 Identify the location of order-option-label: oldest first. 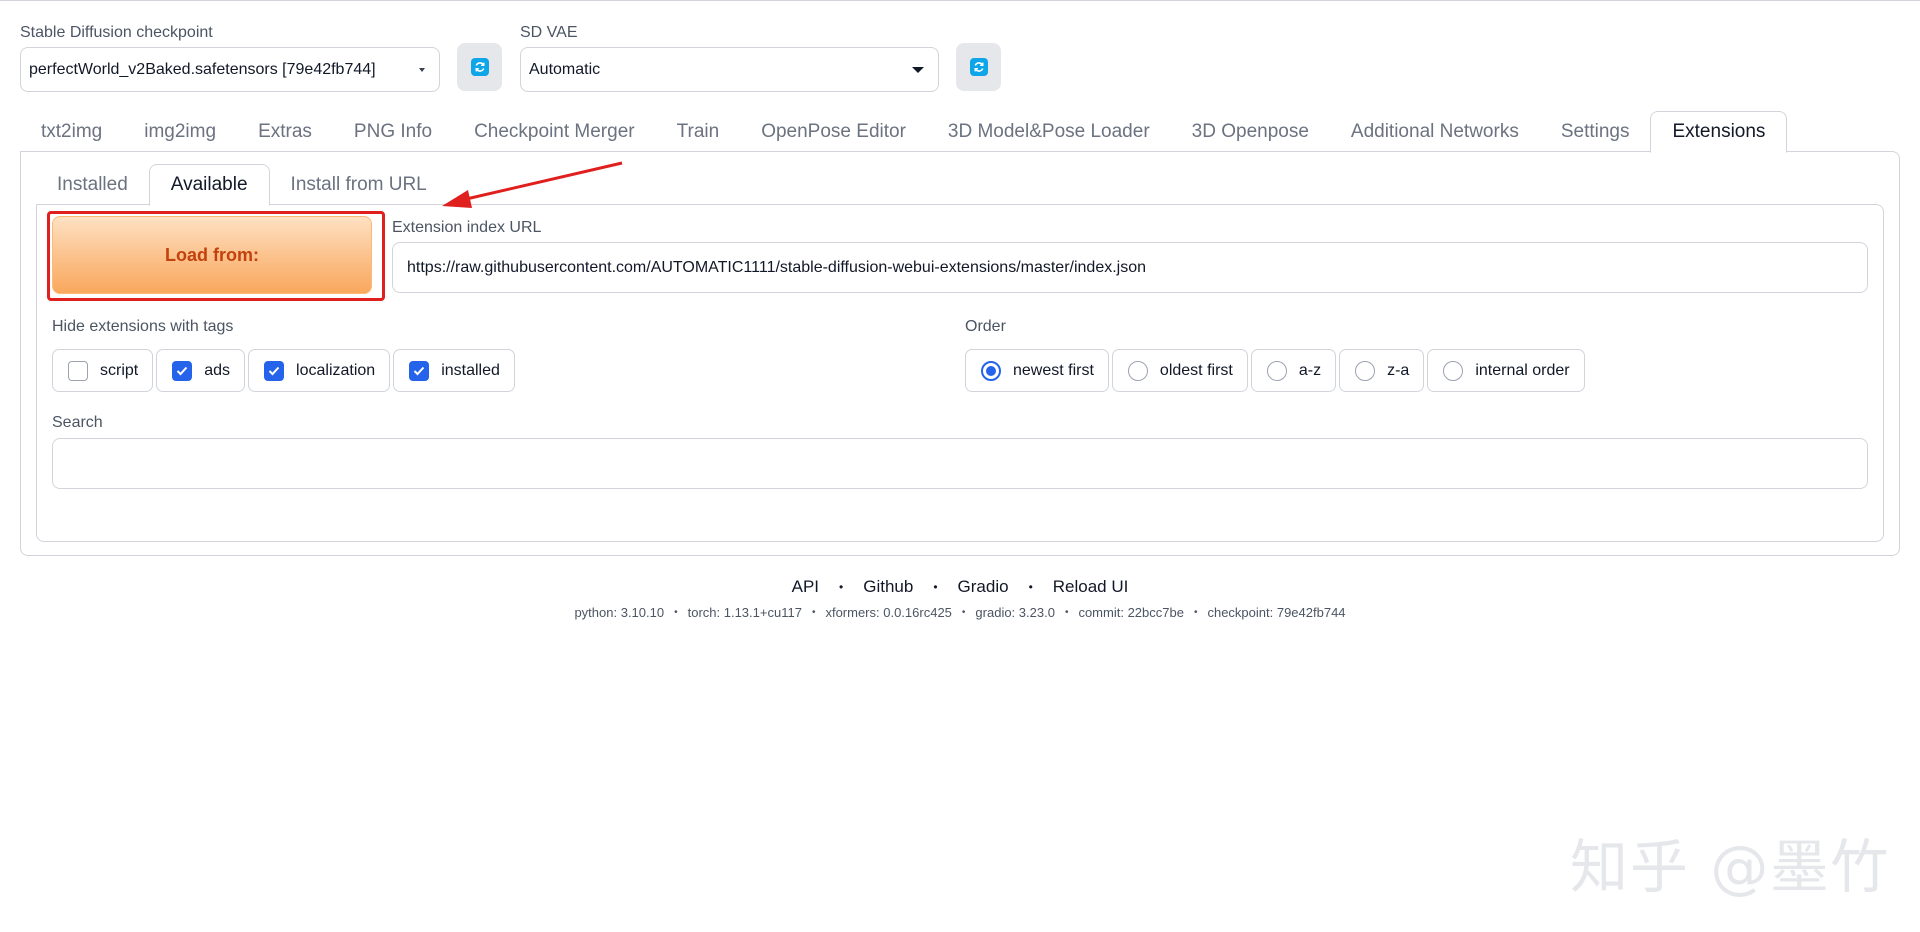
(1196, 370).